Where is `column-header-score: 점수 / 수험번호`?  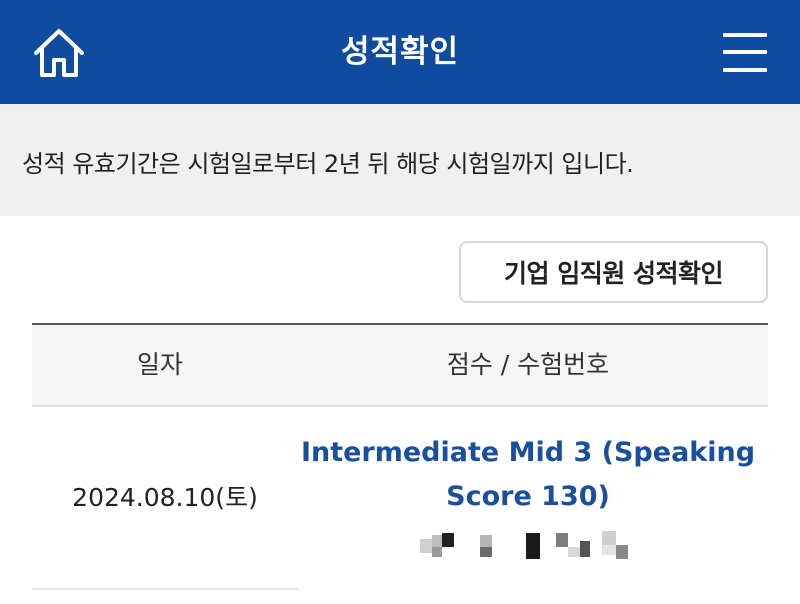 column-header-score: 점수 / 수험번호 is located at coordinates (528, 364).